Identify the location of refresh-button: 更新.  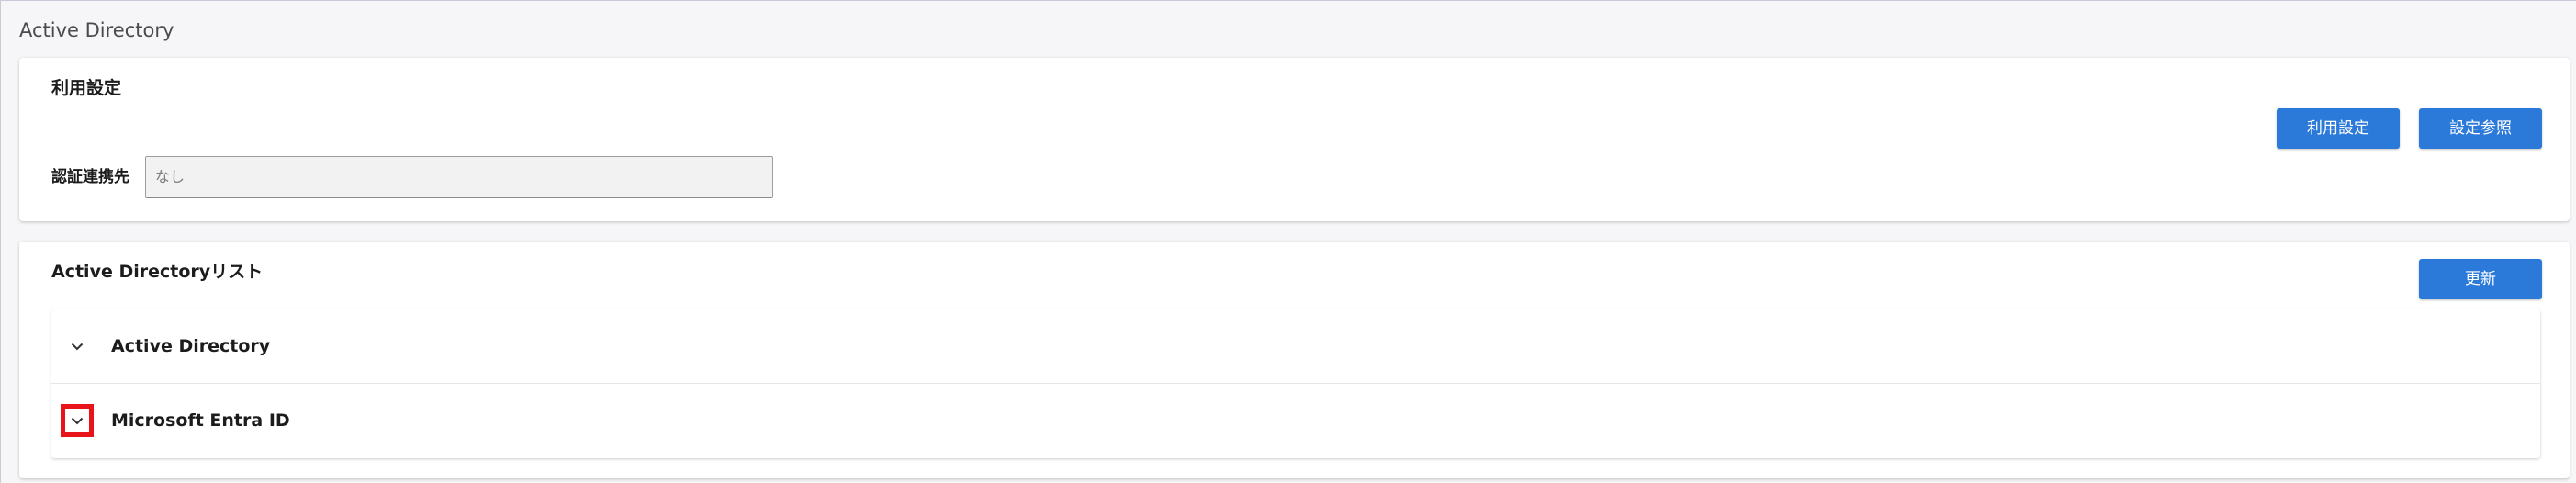
(2480, 279).